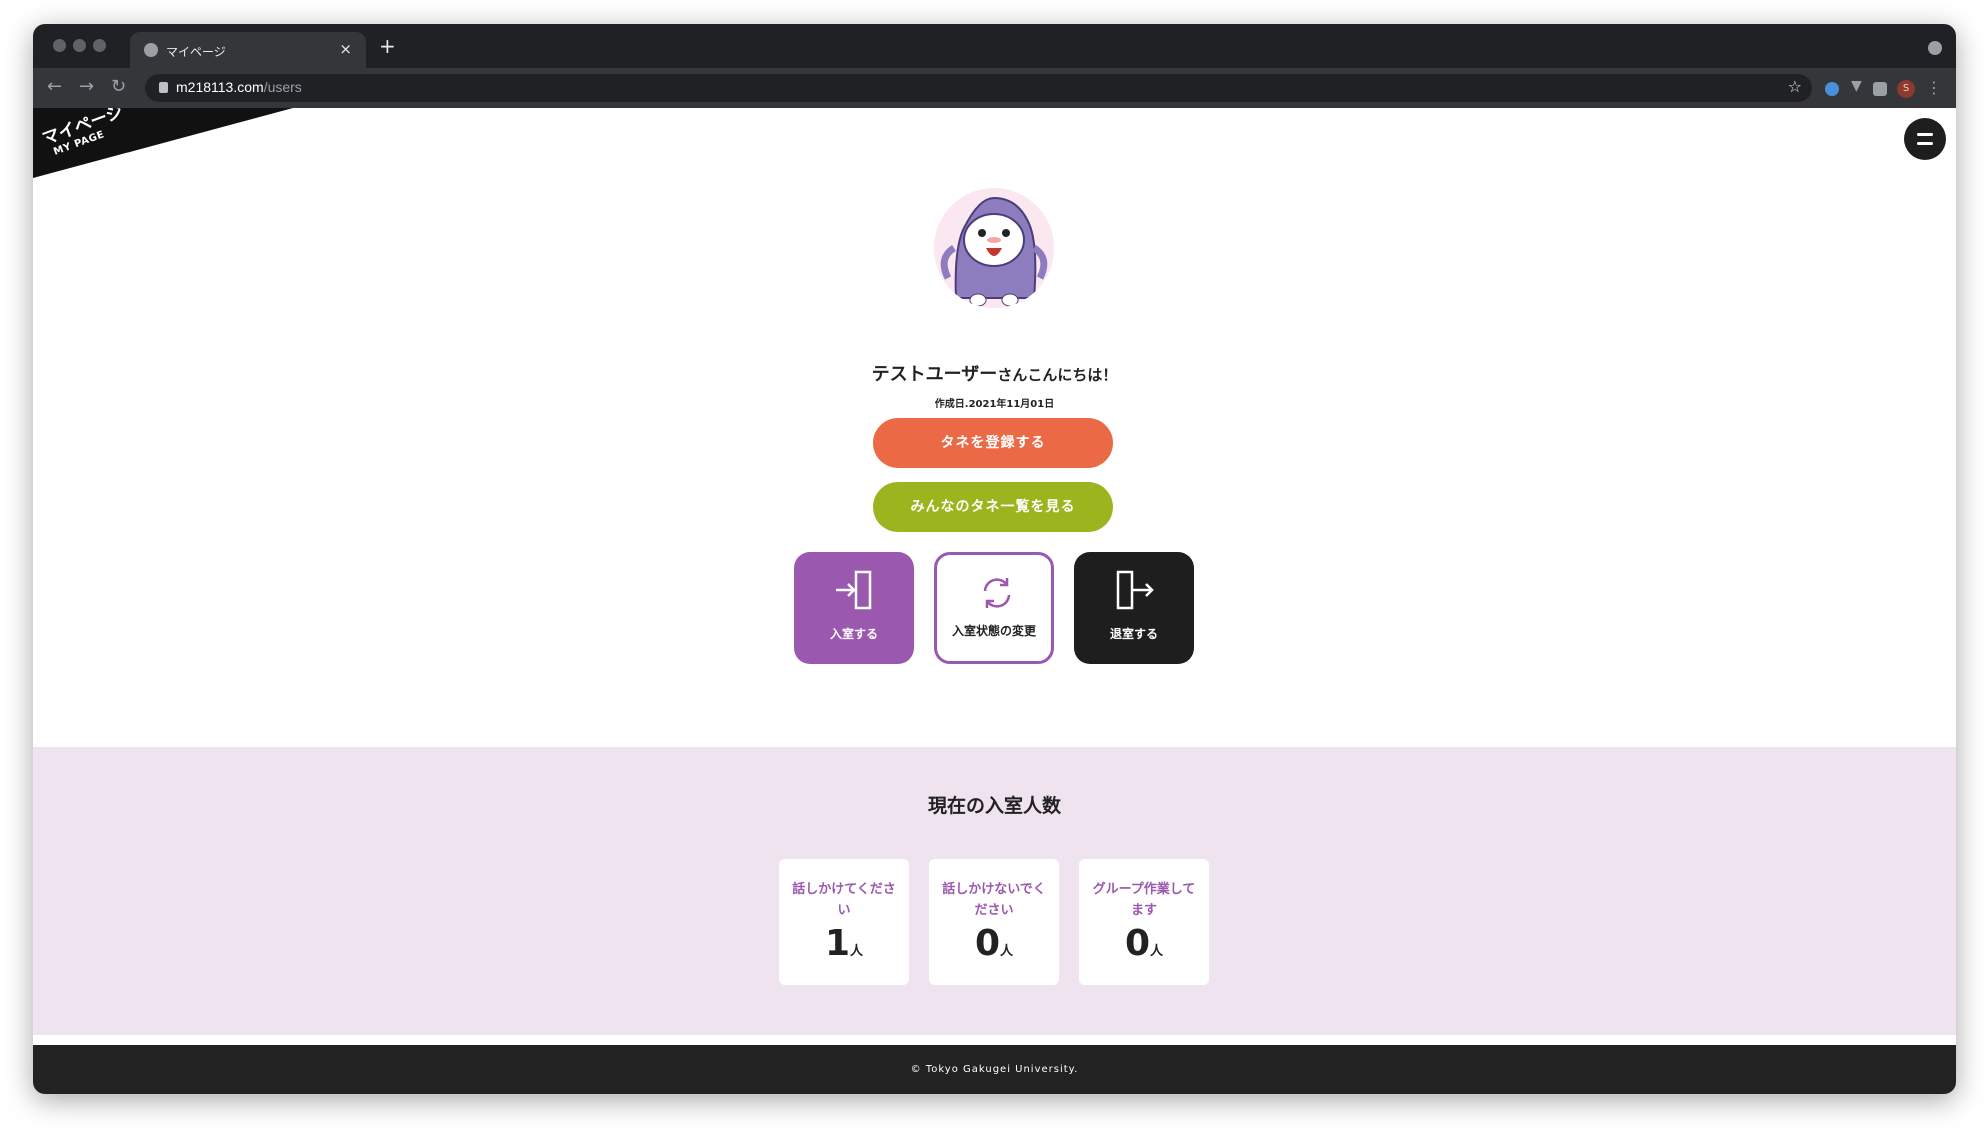 The width and height of the screenshot is (1988, 1136). I want to click on stat-card-do-not-disturb: 話しかけないでください 0人, so click(994, 922).